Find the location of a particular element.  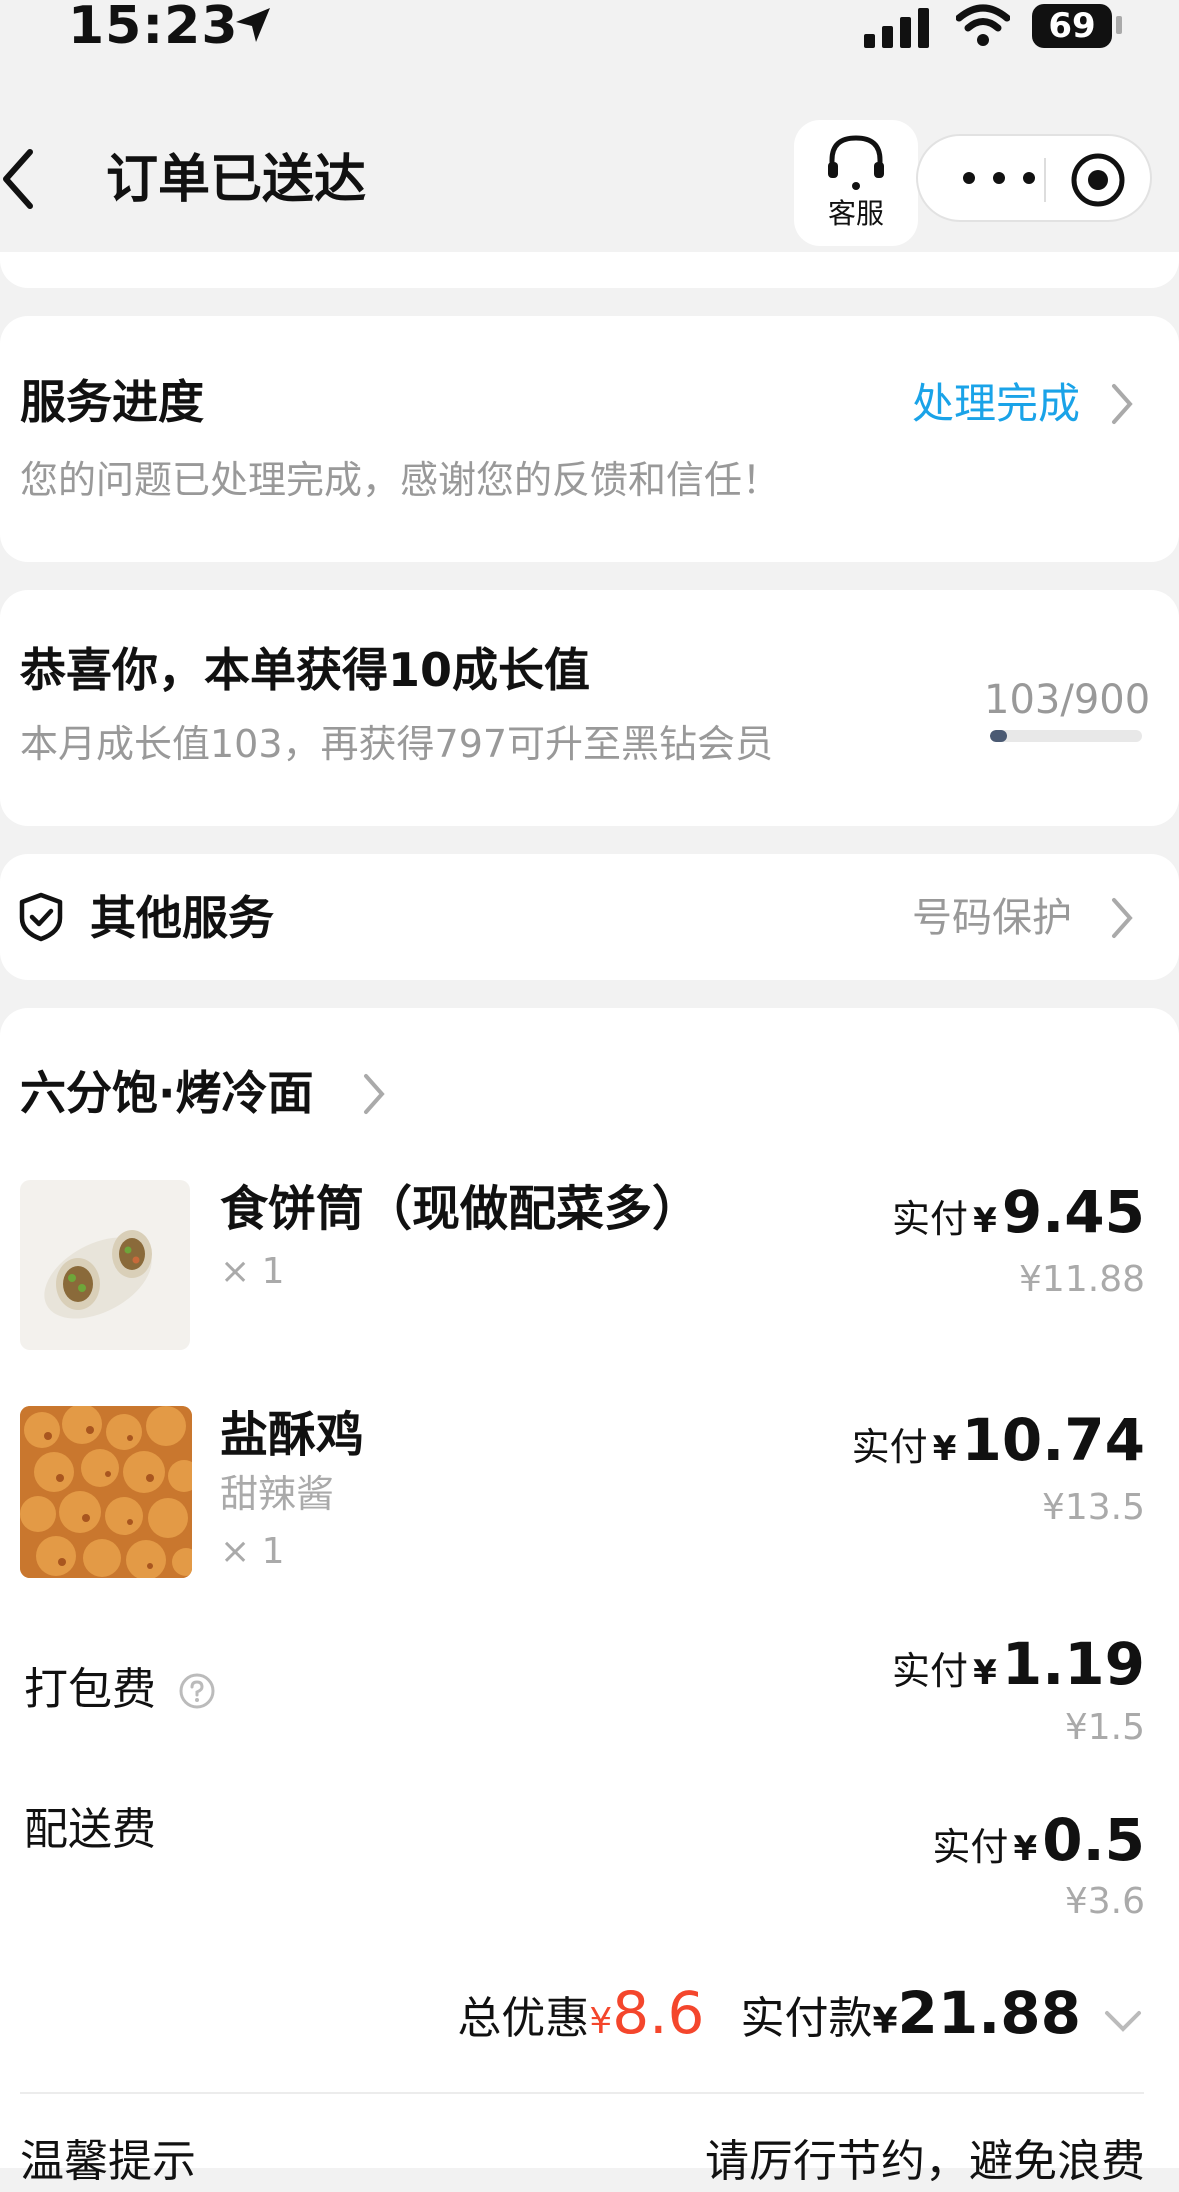

packaging-fee-paid: 实付 ¥ 1.19 is located at coordinates (1018, 1664).